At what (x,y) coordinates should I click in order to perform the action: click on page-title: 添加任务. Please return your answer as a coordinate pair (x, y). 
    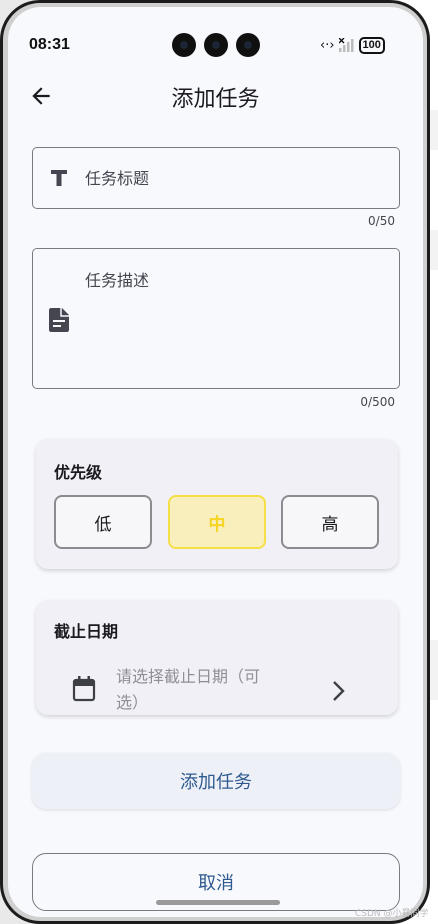
    Looking at the image, I should click on (215, 99).